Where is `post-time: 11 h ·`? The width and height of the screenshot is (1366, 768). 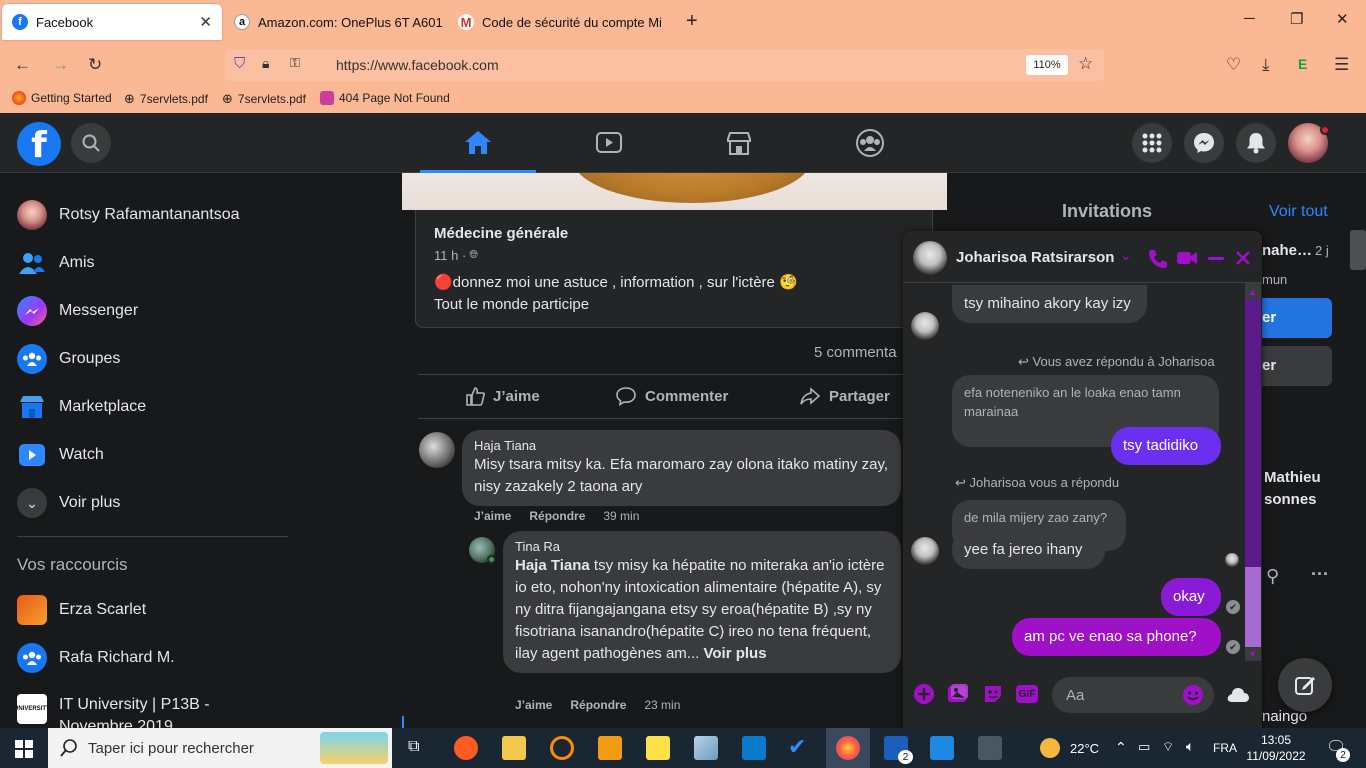
post-time: 11 h · is located at coordinates (450, 255).